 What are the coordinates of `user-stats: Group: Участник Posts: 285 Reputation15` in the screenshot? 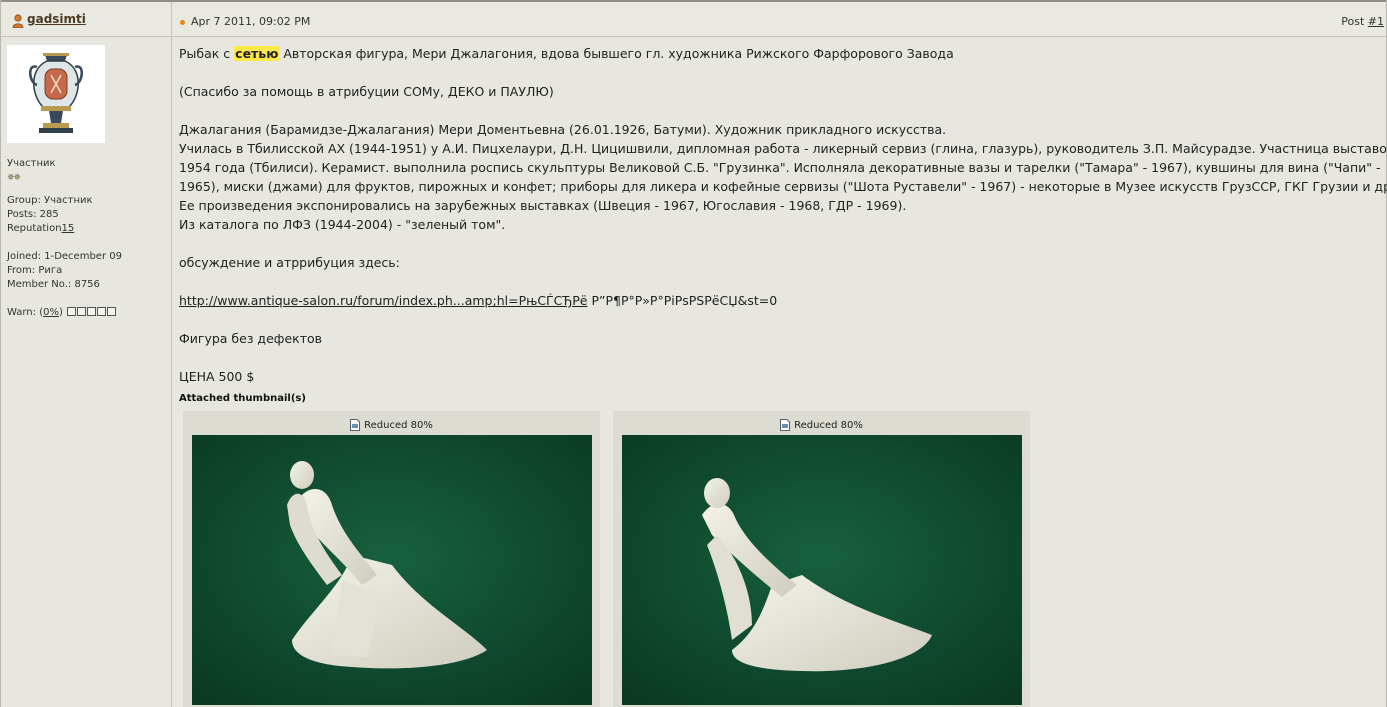 It's located at (50, 215).